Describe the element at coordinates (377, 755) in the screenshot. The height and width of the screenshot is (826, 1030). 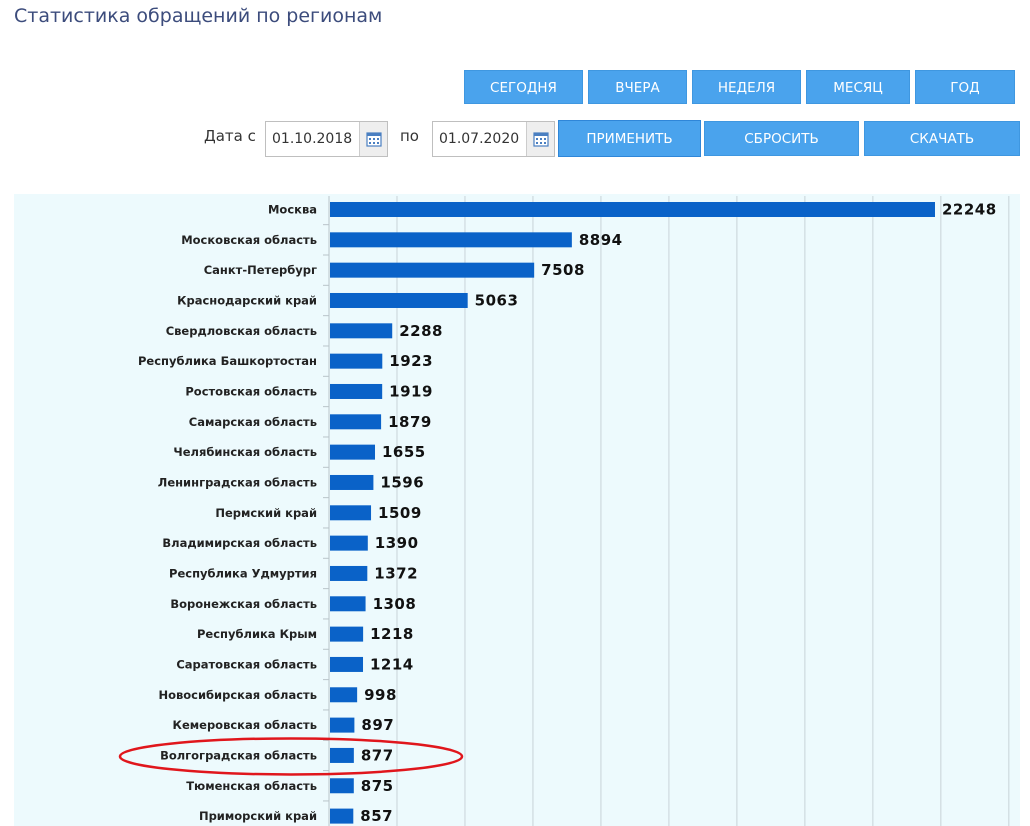
I see `value-label: 877` at that location.